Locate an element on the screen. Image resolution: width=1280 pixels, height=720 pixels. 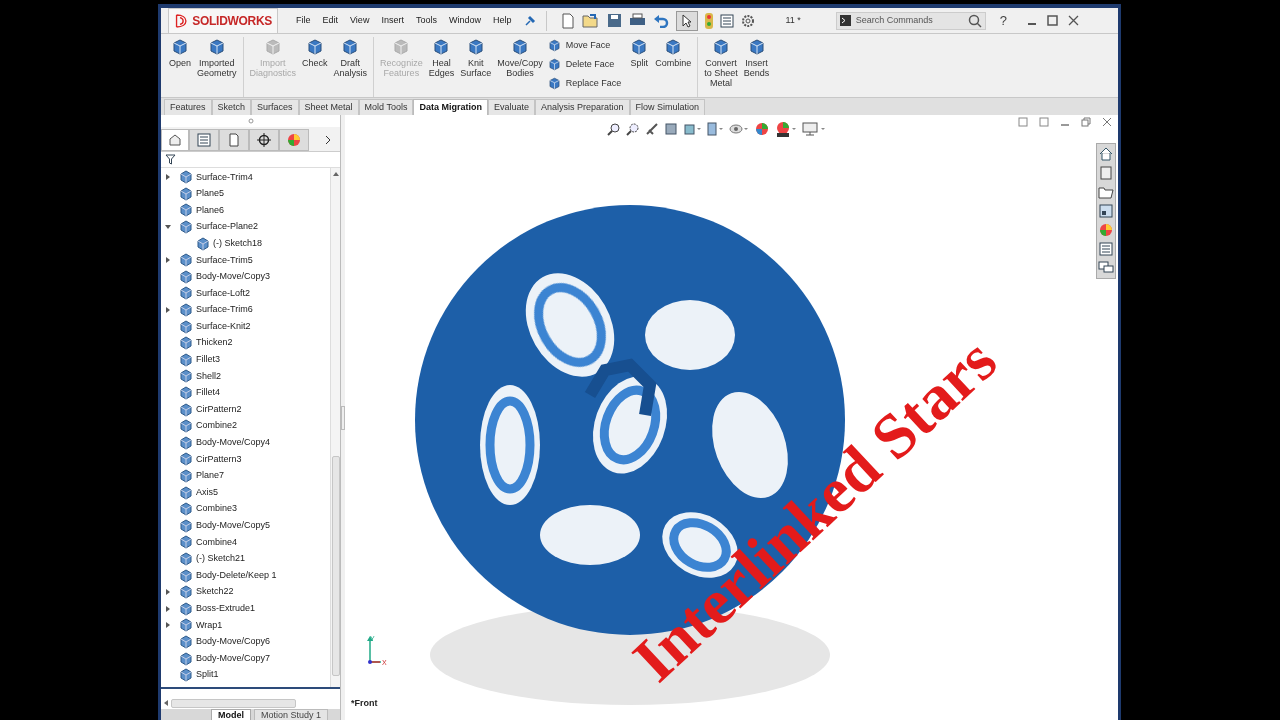
zoom-icon is located at coordinates (614, 129).